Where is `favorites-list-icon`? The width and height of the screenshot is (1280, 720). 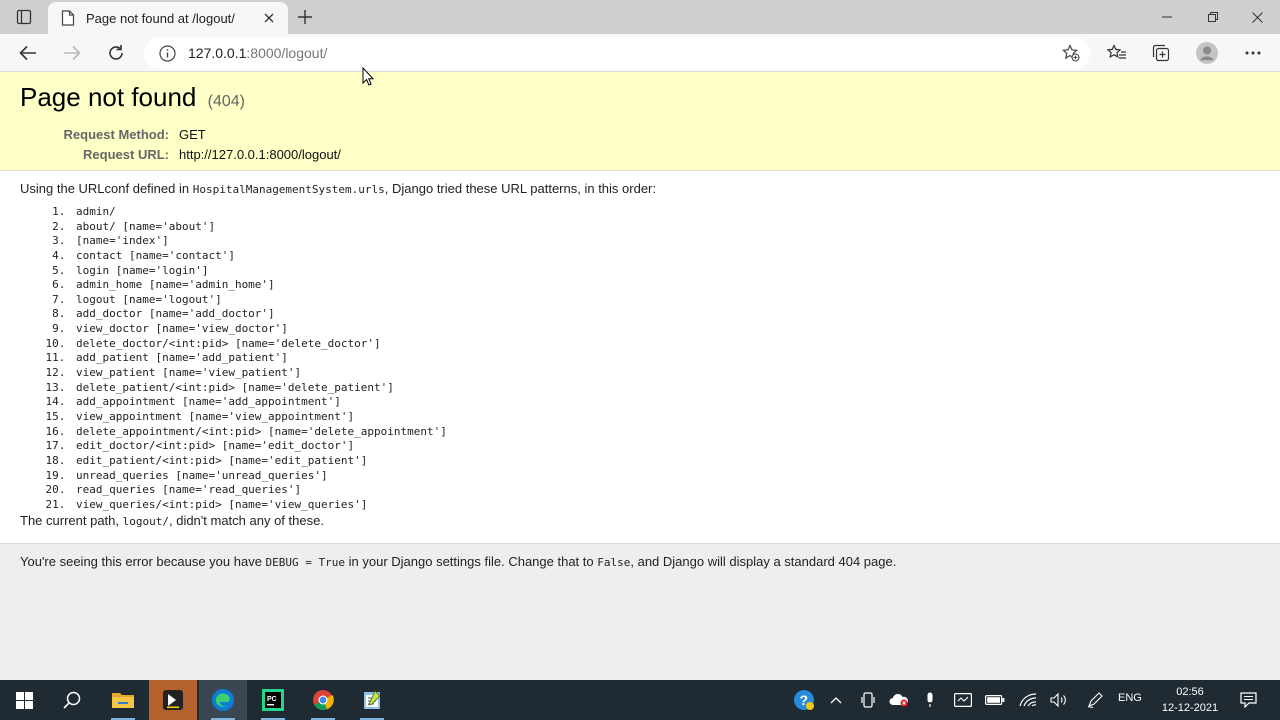 favorites-list-icon is located at coordinates (1116, 51).